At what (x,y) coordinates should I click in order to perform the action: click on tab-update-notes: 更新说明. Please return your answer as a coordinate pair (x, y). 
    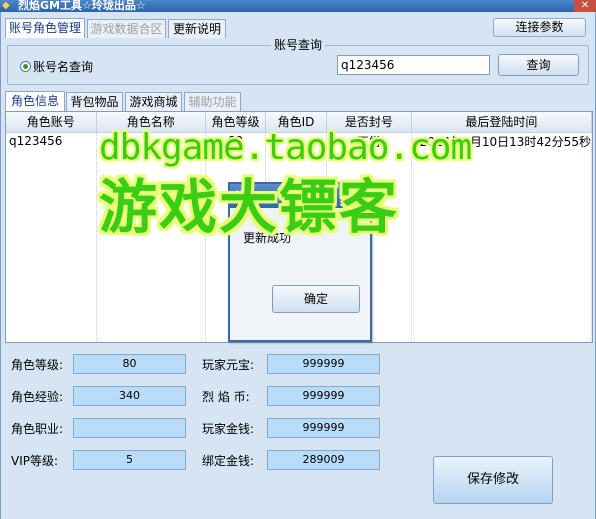
    Looking at the image, I should click on (197, 28).